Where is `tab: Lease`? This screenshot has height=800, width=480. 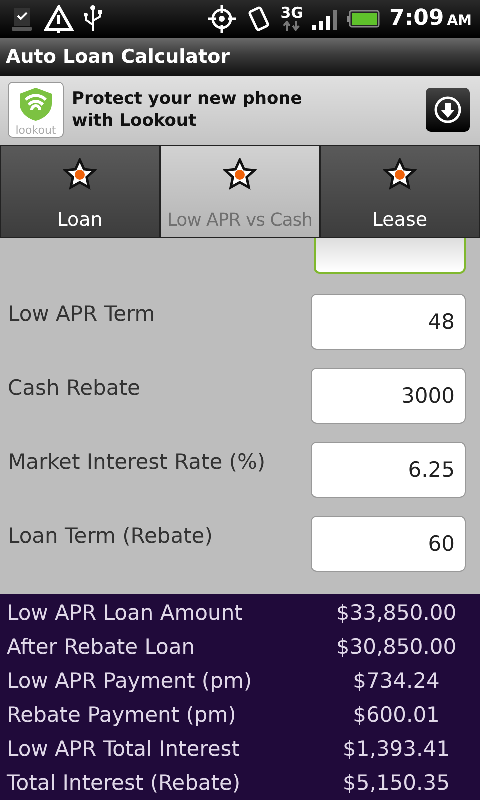
tab: Lease is located at coordinates (400, 191).